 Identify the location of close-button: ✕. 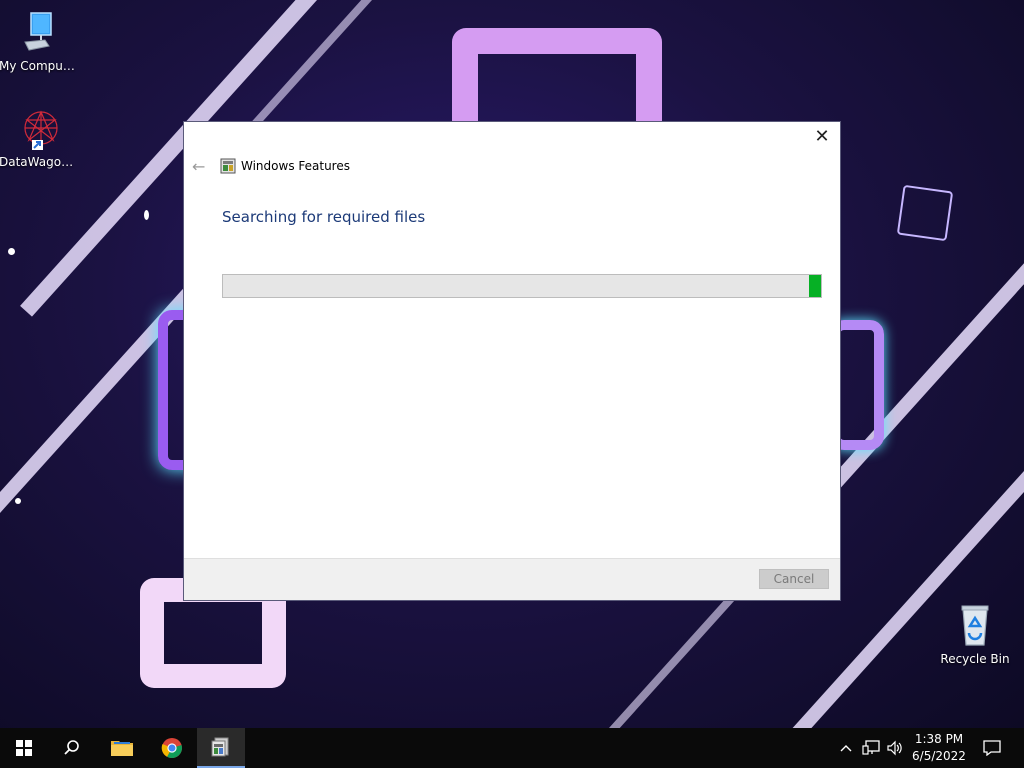
(822, 138).